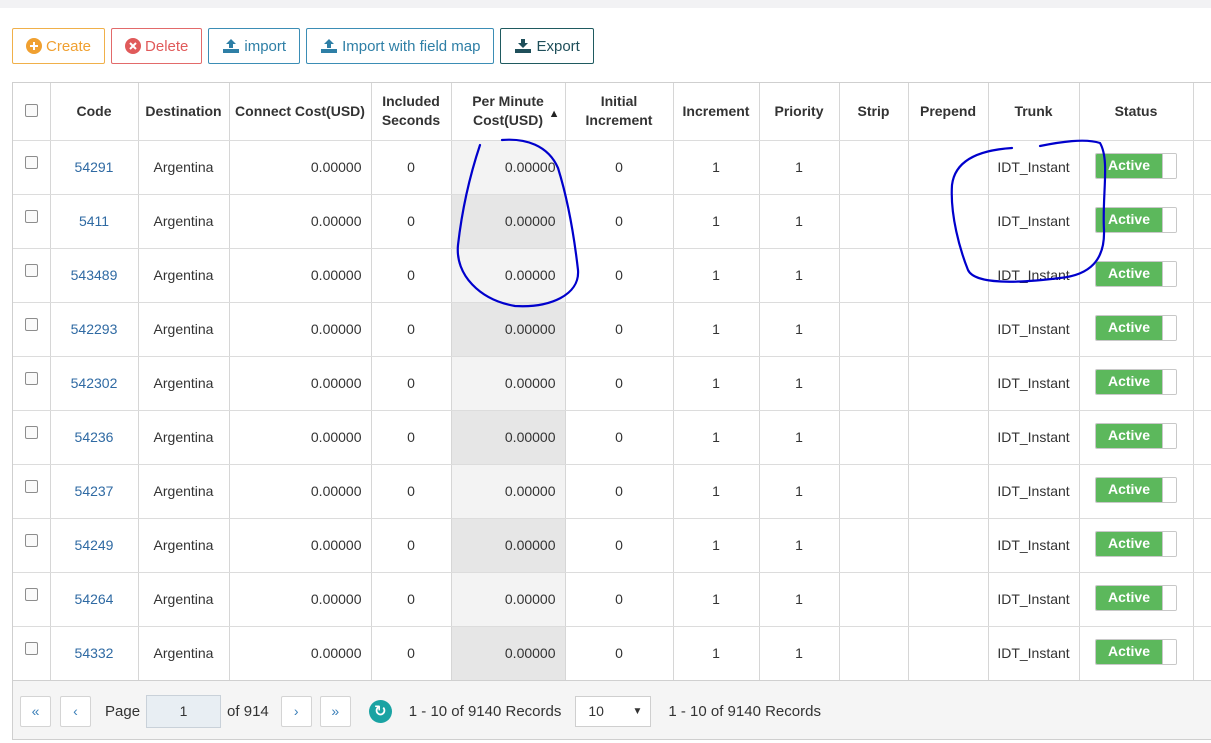 The image size is (1211, 743). What do you see at coordinates (184, 112) in the screenshot?
I see `header-destination: Destination` at bounding box center [184, 112].